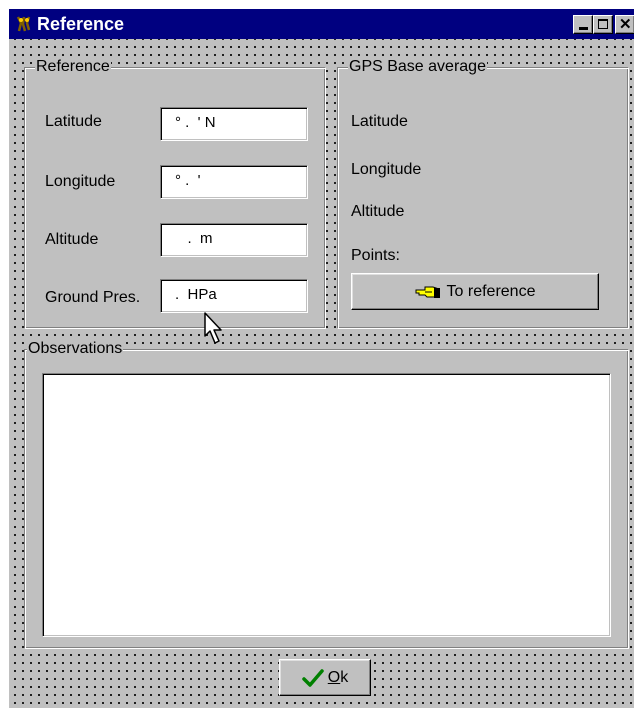 This screenshot has width=634, height=708. What do you see at coordinates (234, 296) in the screenshot?
I see `ground-pres-field: . HPa` at bounding box center [234, 296].